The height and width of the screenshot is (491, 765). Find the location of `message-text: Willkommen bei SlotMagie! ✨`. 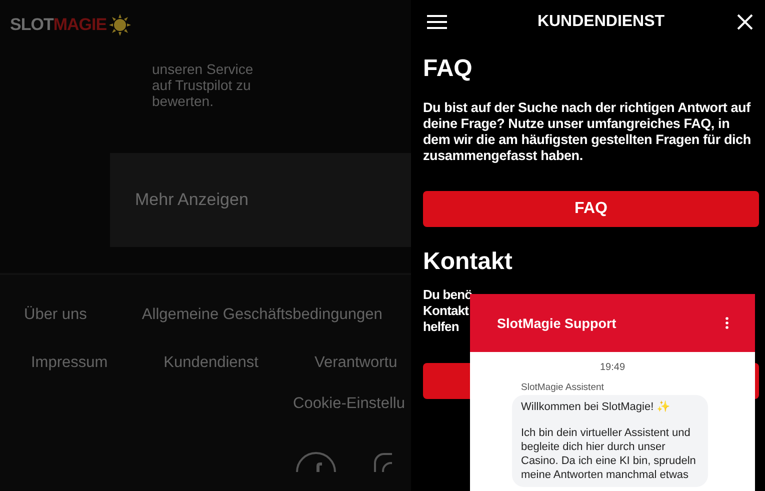

message-text: Willkommen bei SlotMagie! ✨ is located at coordinates (596, 407).